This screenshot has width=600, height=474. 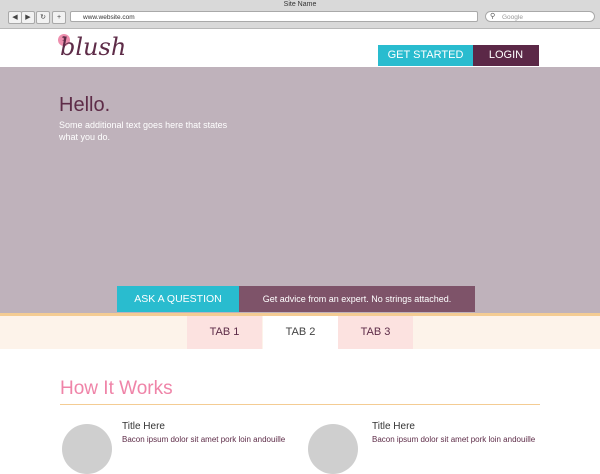 I want to click on url-input: www.website.com, so click(x=274, y=16).